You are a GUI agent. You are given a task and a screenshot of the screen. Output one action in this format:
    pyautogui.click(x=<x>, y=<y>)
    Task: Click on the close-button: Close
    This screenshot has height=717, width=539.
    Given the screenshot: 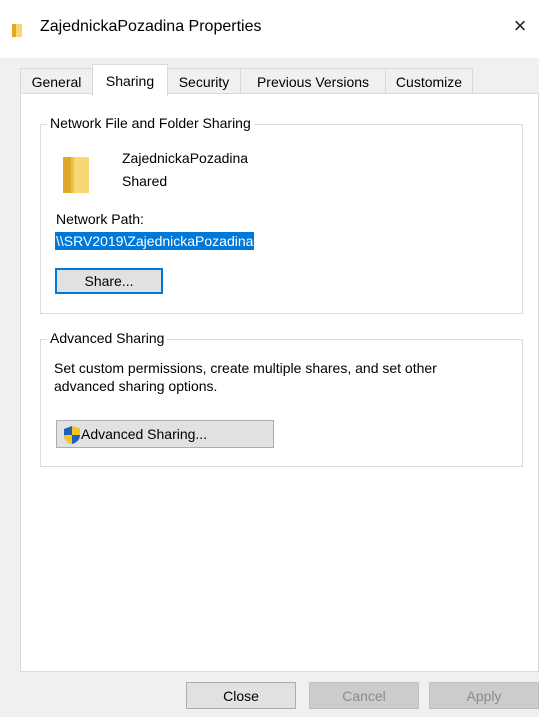 What is the action you would take?
    pyautogui.click(x=241, y=695)
    